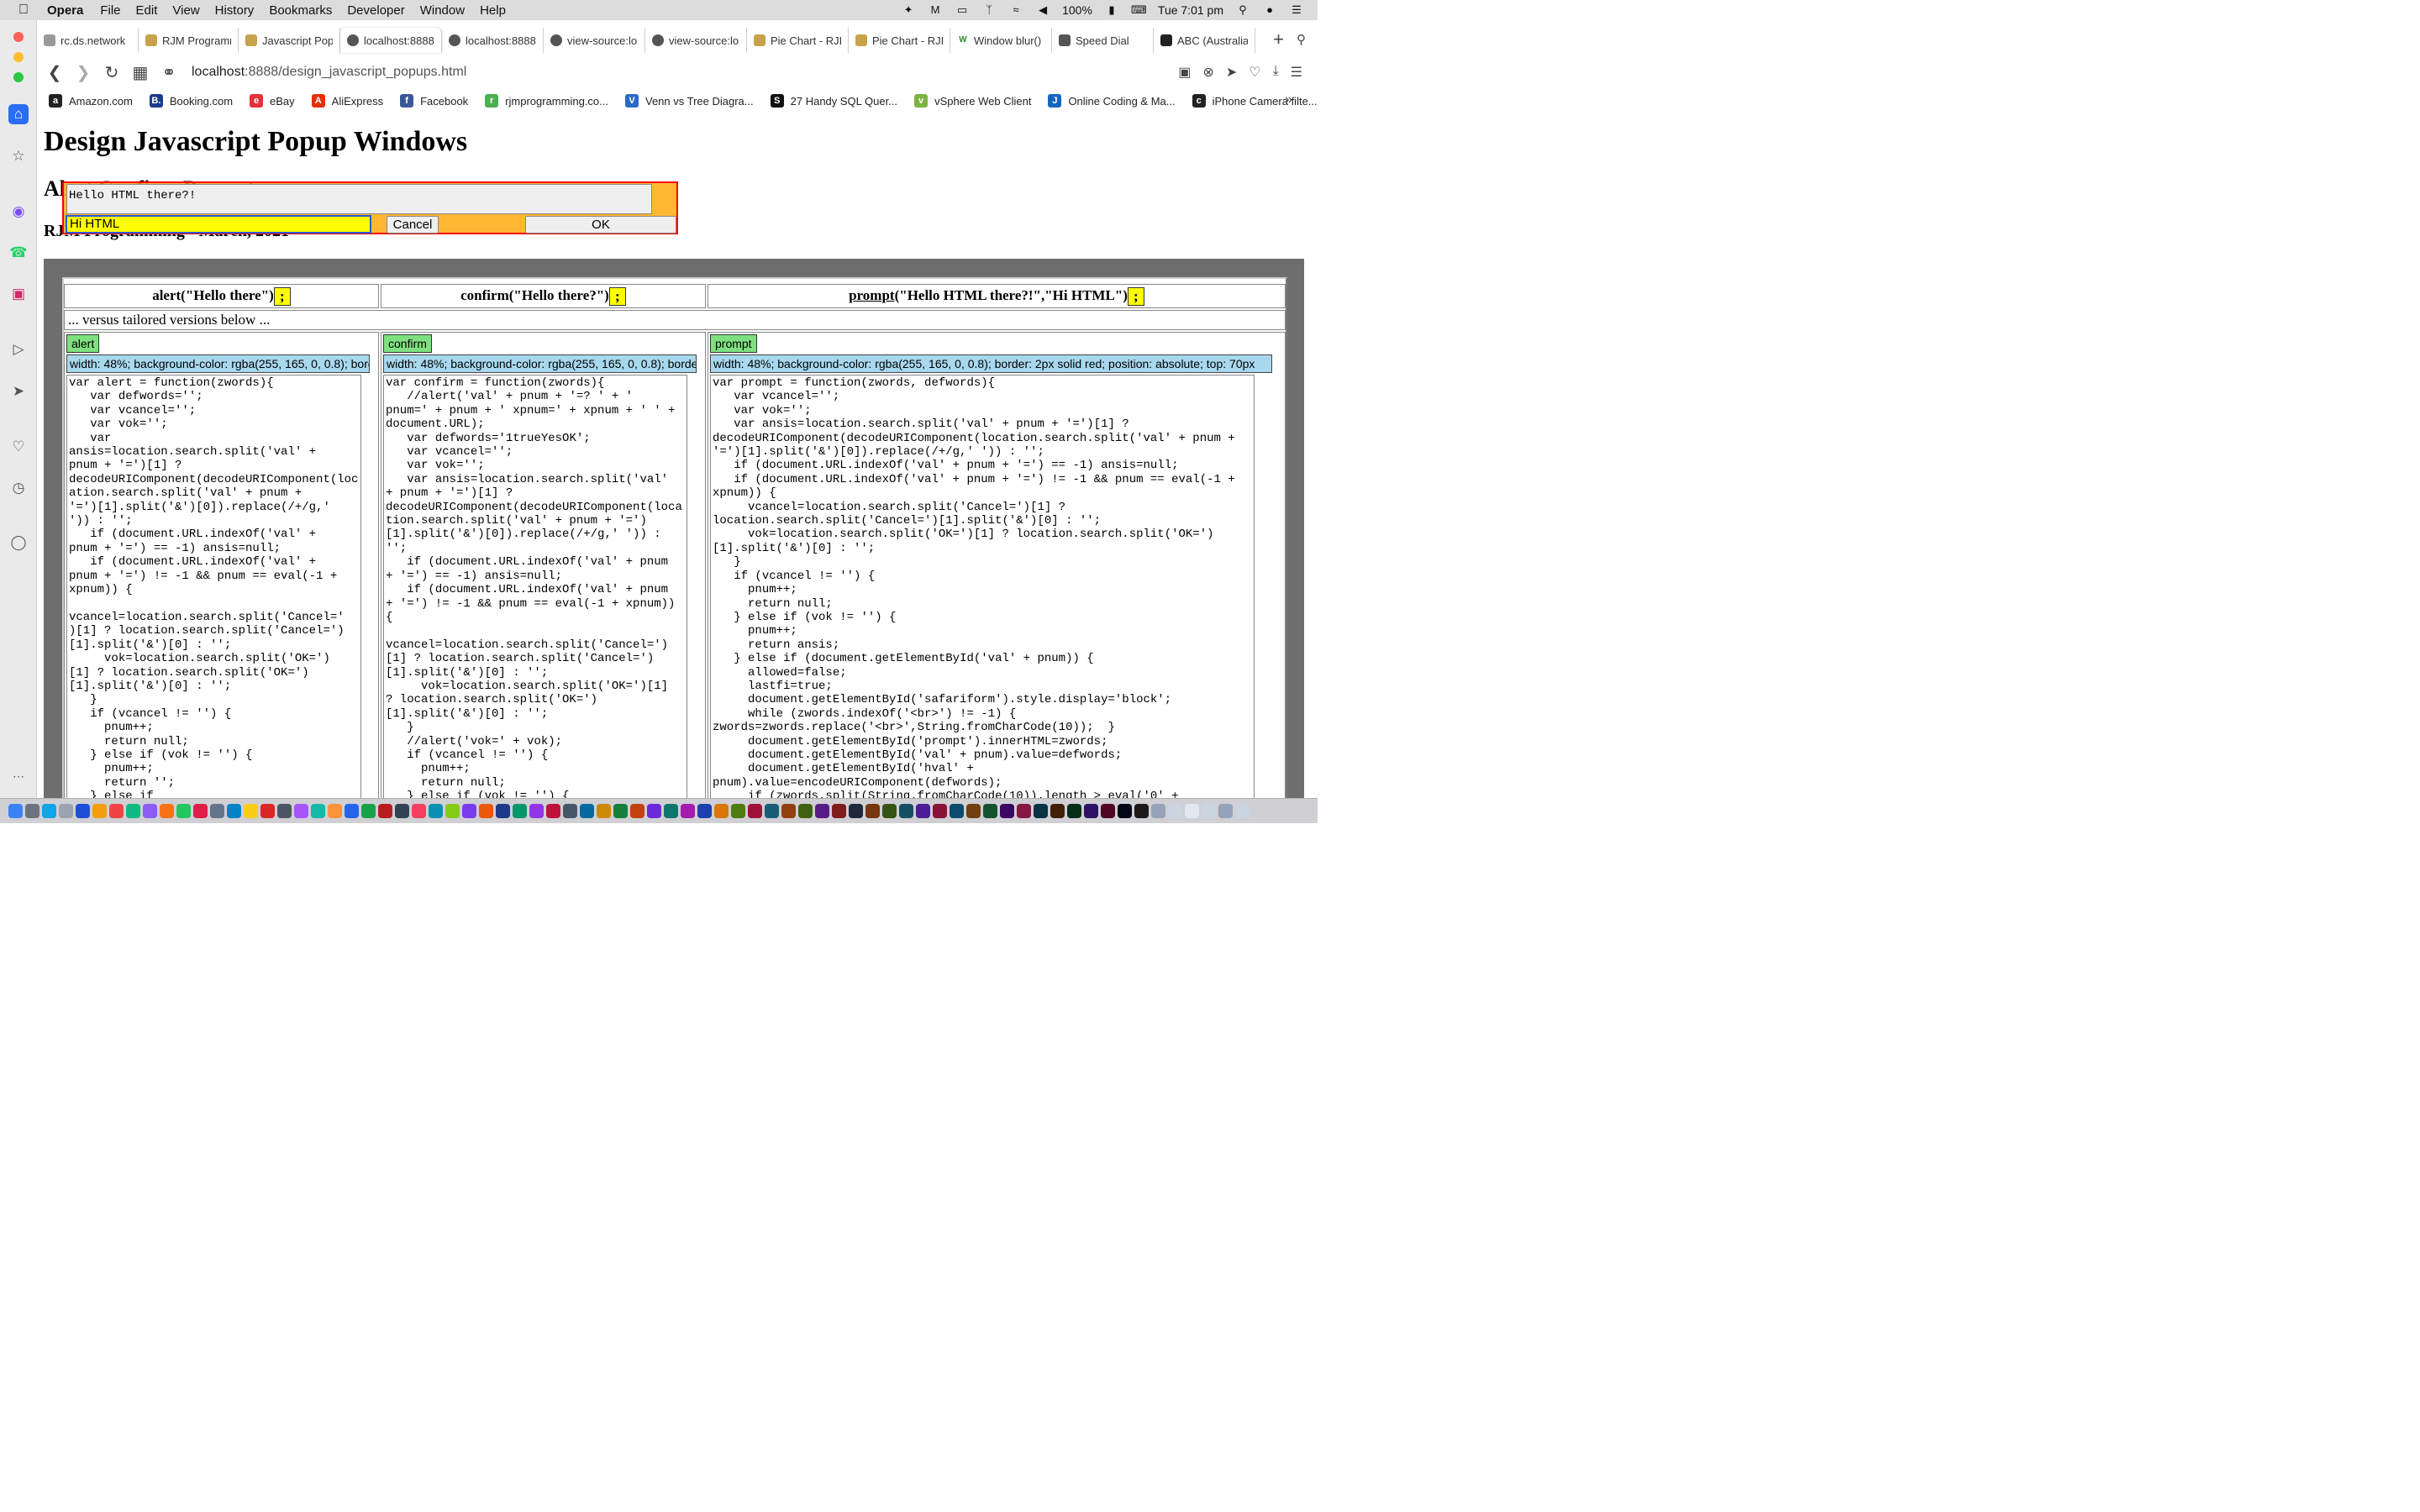 The height and width of the screenshot is (1512, 2420). Describe the element at coordinates (235, 10) in the screenshot. I see `menu-history: History` at that location.